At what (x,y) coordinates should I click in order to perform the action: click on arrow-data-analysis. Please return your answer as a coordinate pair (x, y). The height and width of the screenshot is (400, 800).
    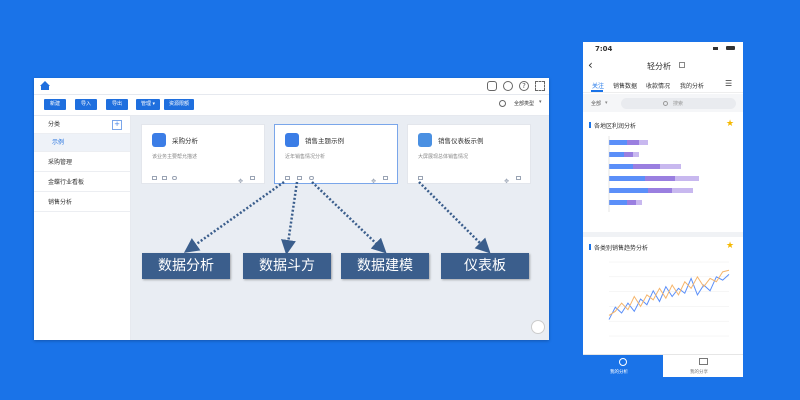
    Looking at the image, I should click on (234, 216).